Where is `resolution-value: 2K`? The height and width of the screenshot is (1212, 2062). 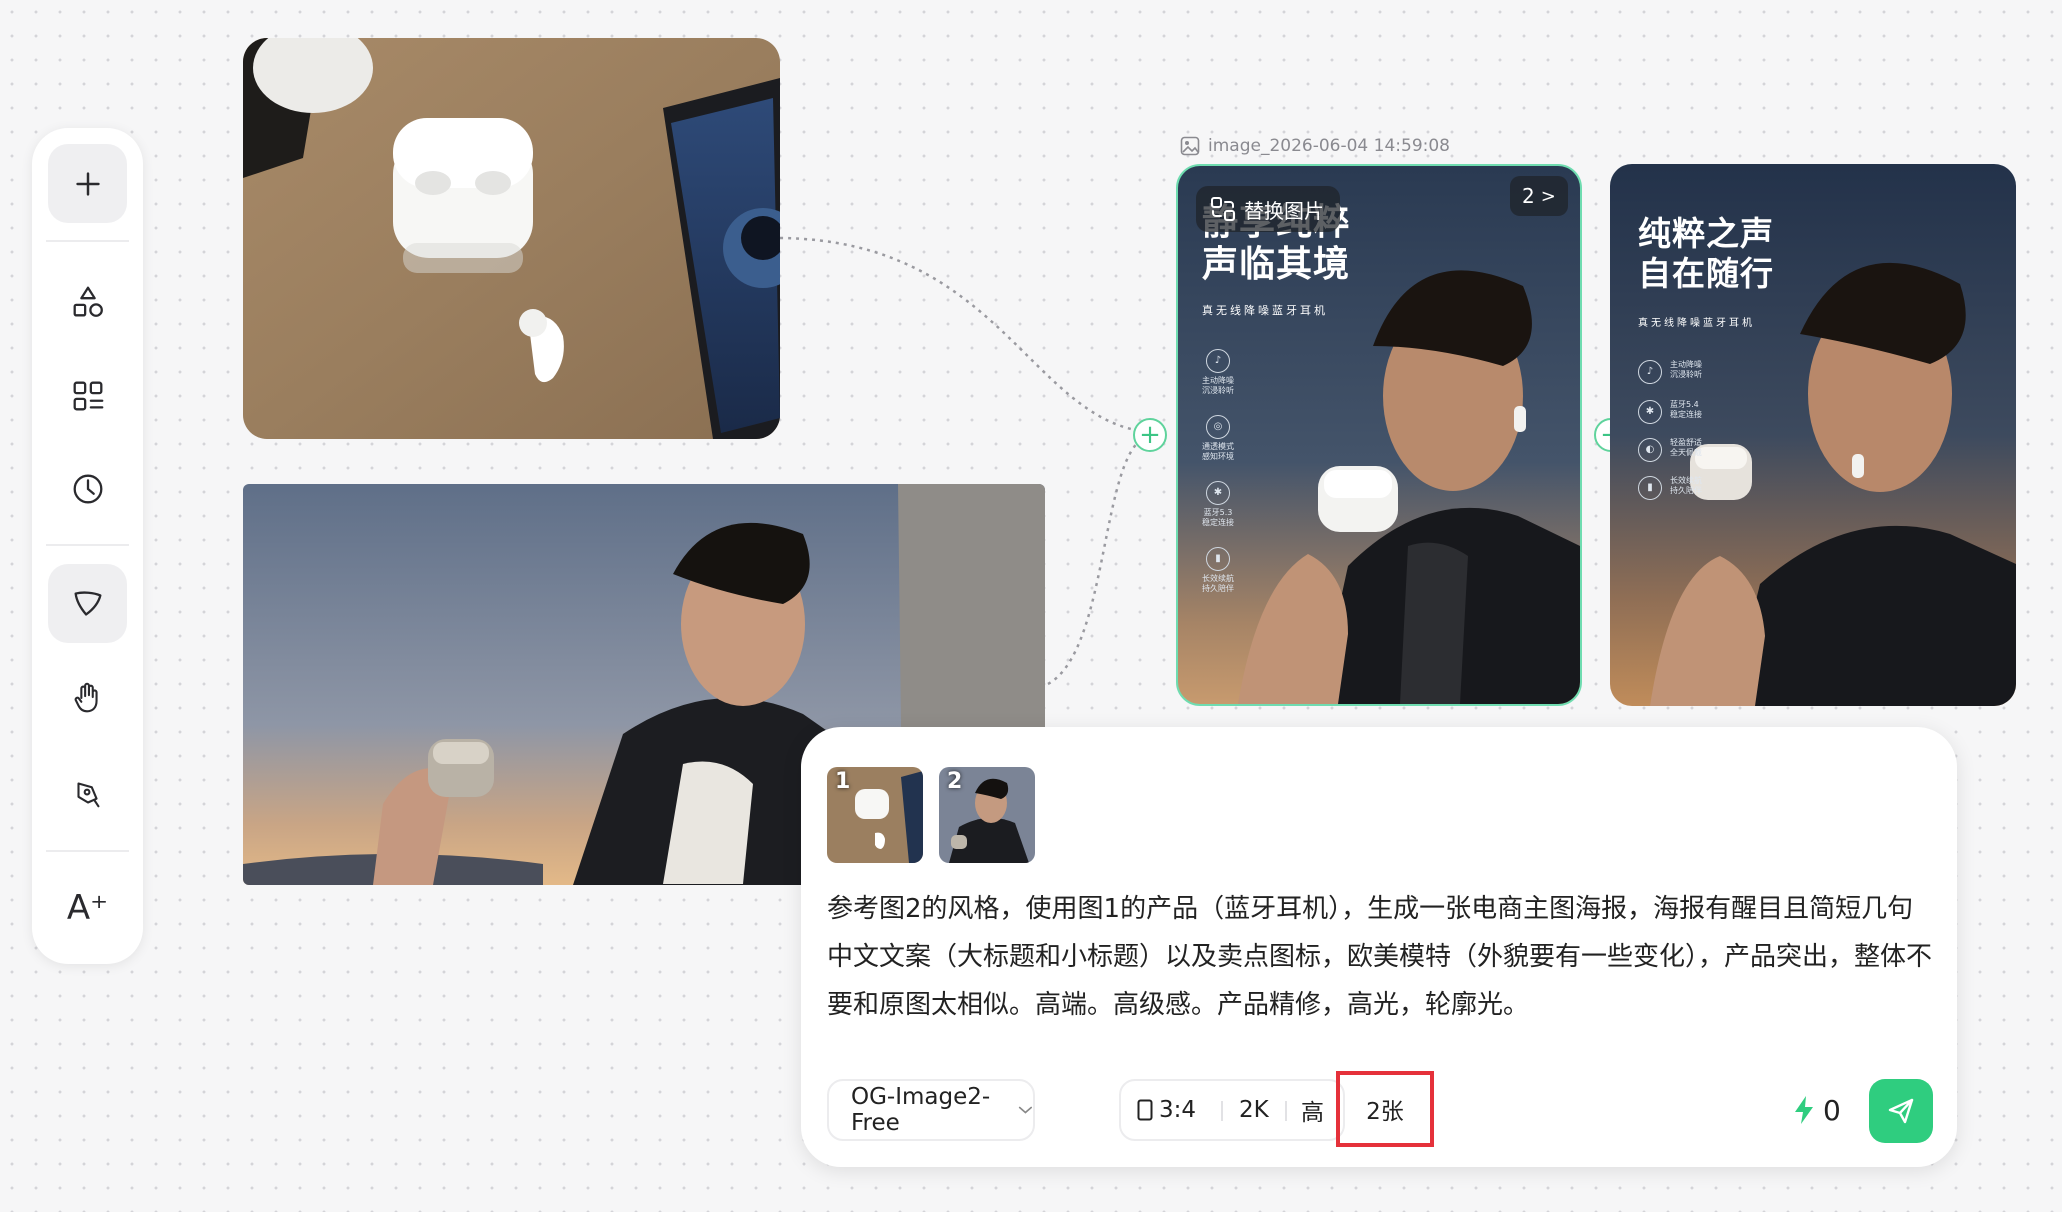 resolution-value: 2K is located at coordinates (1254, 1110).